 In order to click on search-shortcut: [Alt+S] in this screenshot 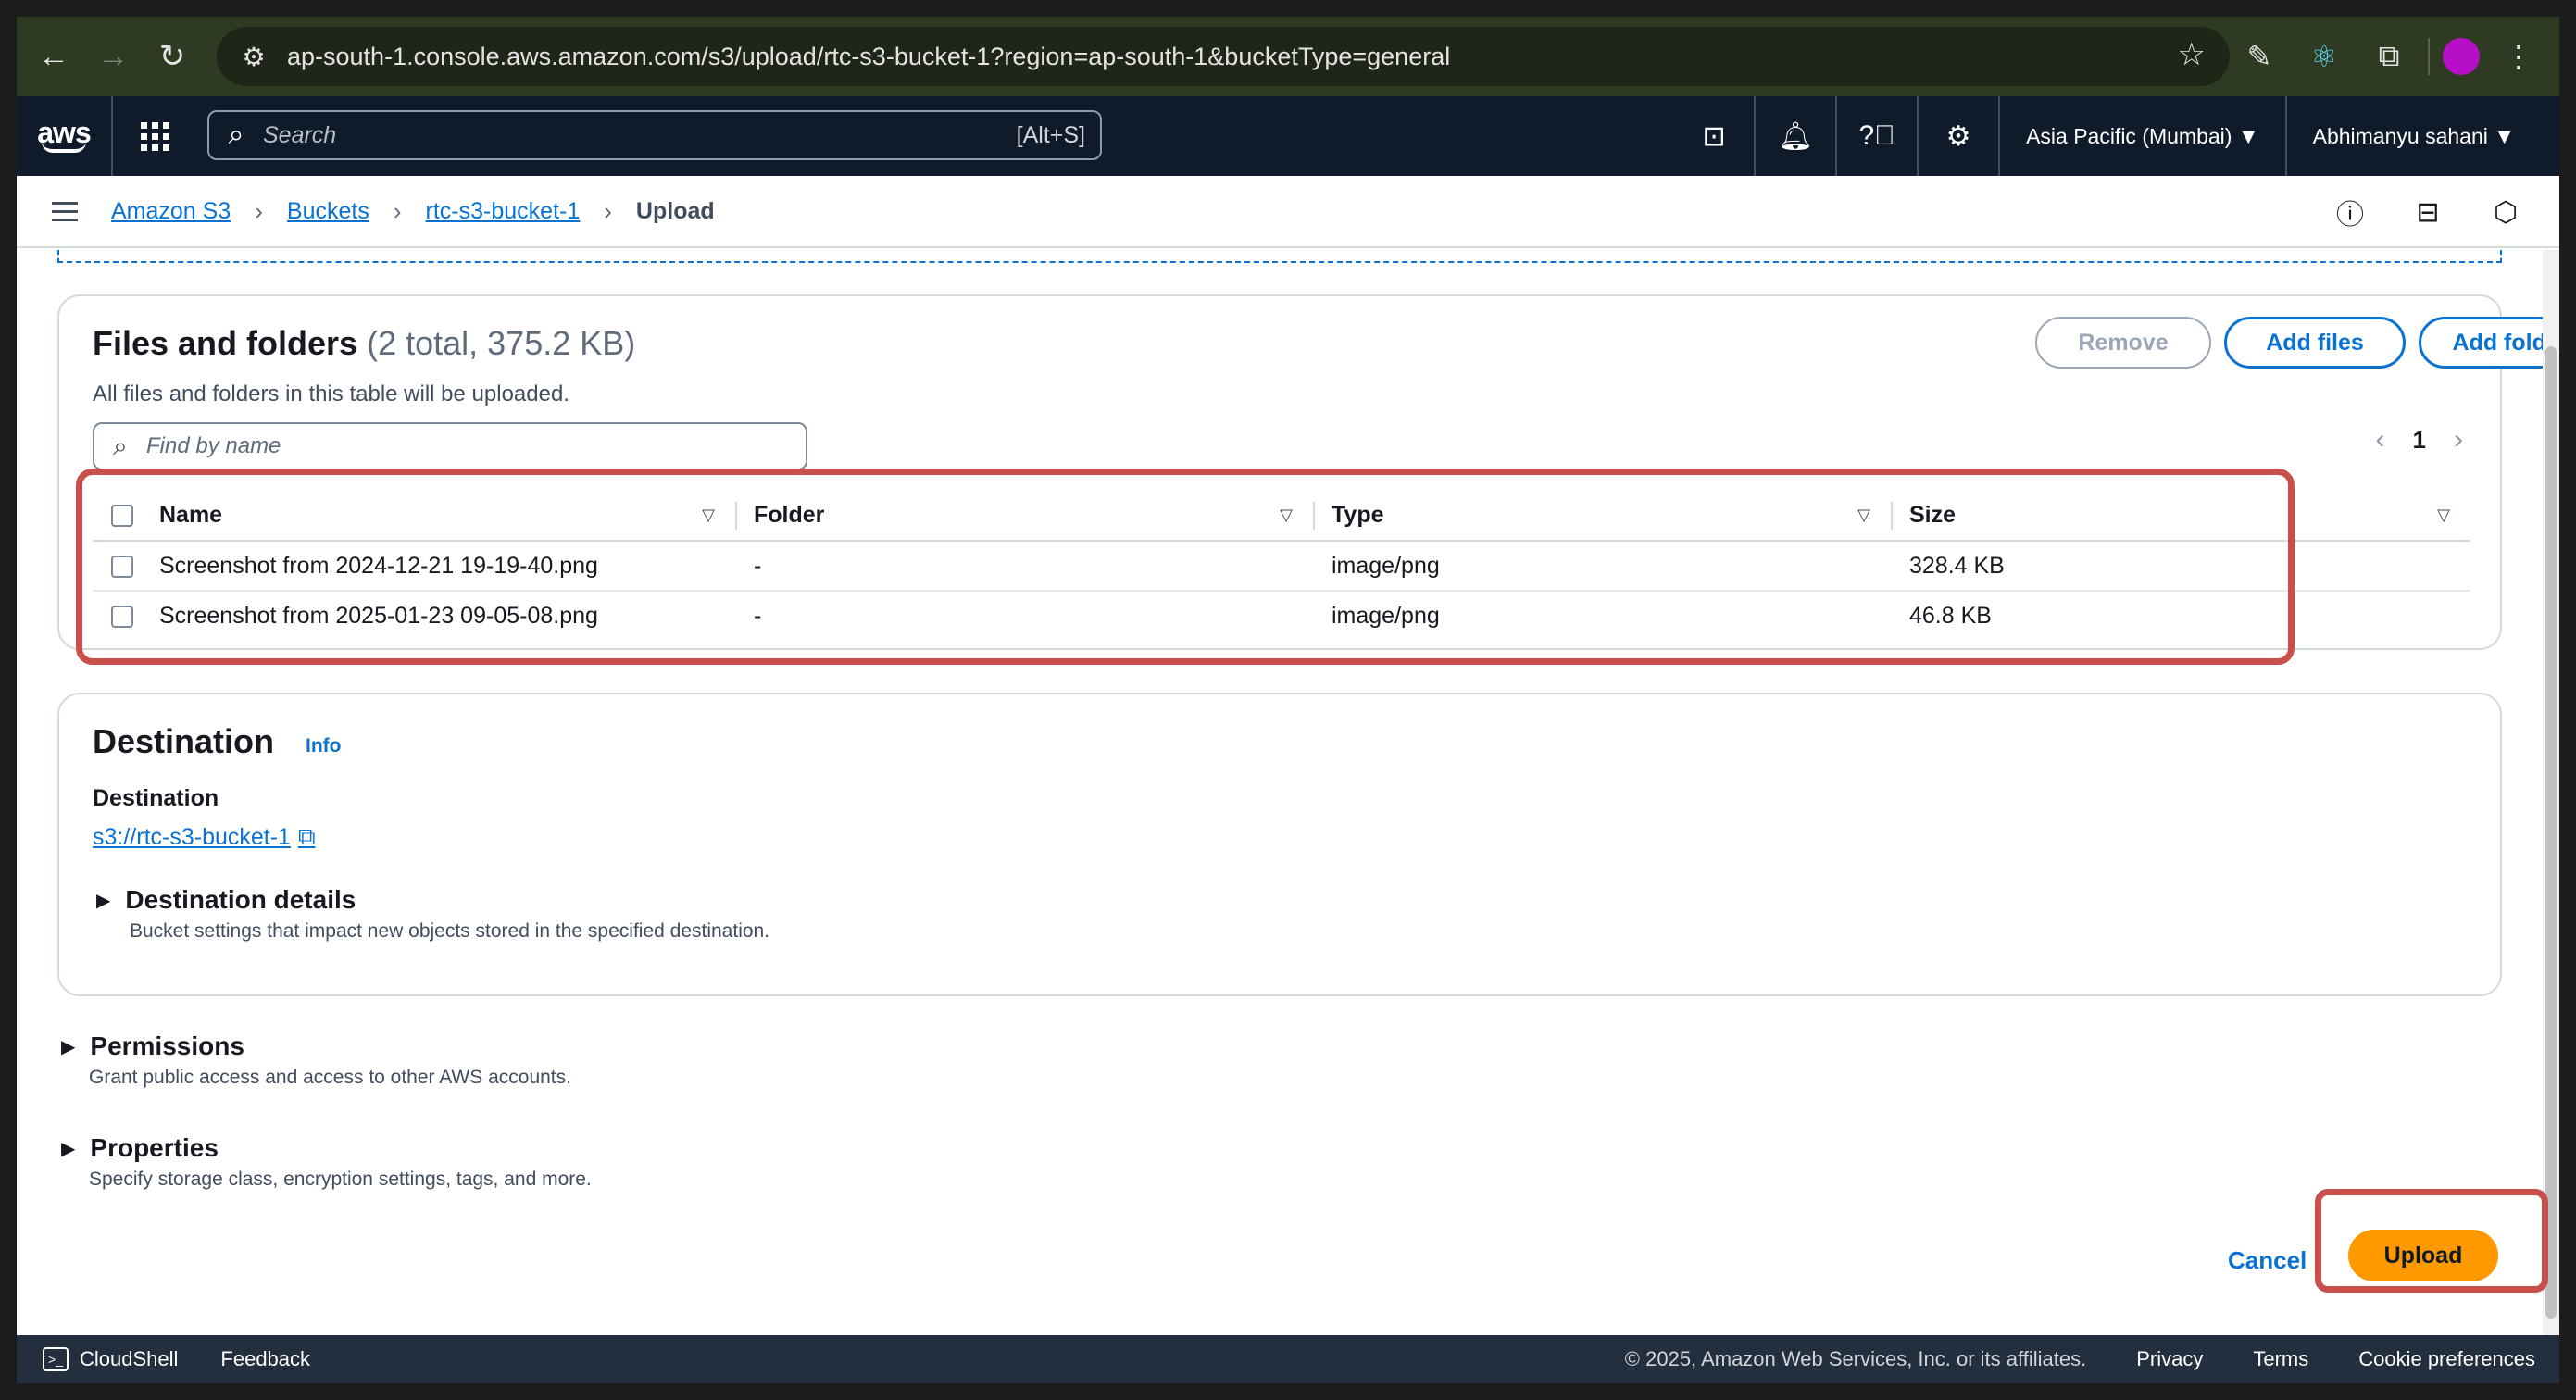, I will do `click(1050, 135)`.